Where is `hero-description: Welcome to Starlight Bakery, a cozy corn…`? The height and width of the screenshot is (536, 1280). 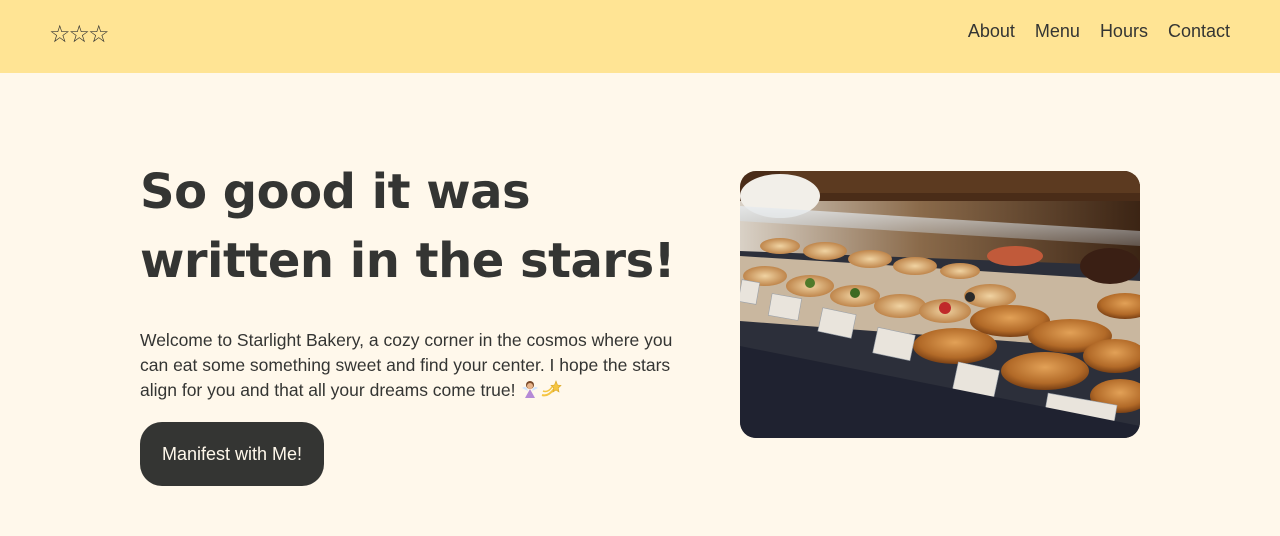
hero-description: Welcome to Starlight Bakery, a cozy corn… is located at coordinates (420, 367).